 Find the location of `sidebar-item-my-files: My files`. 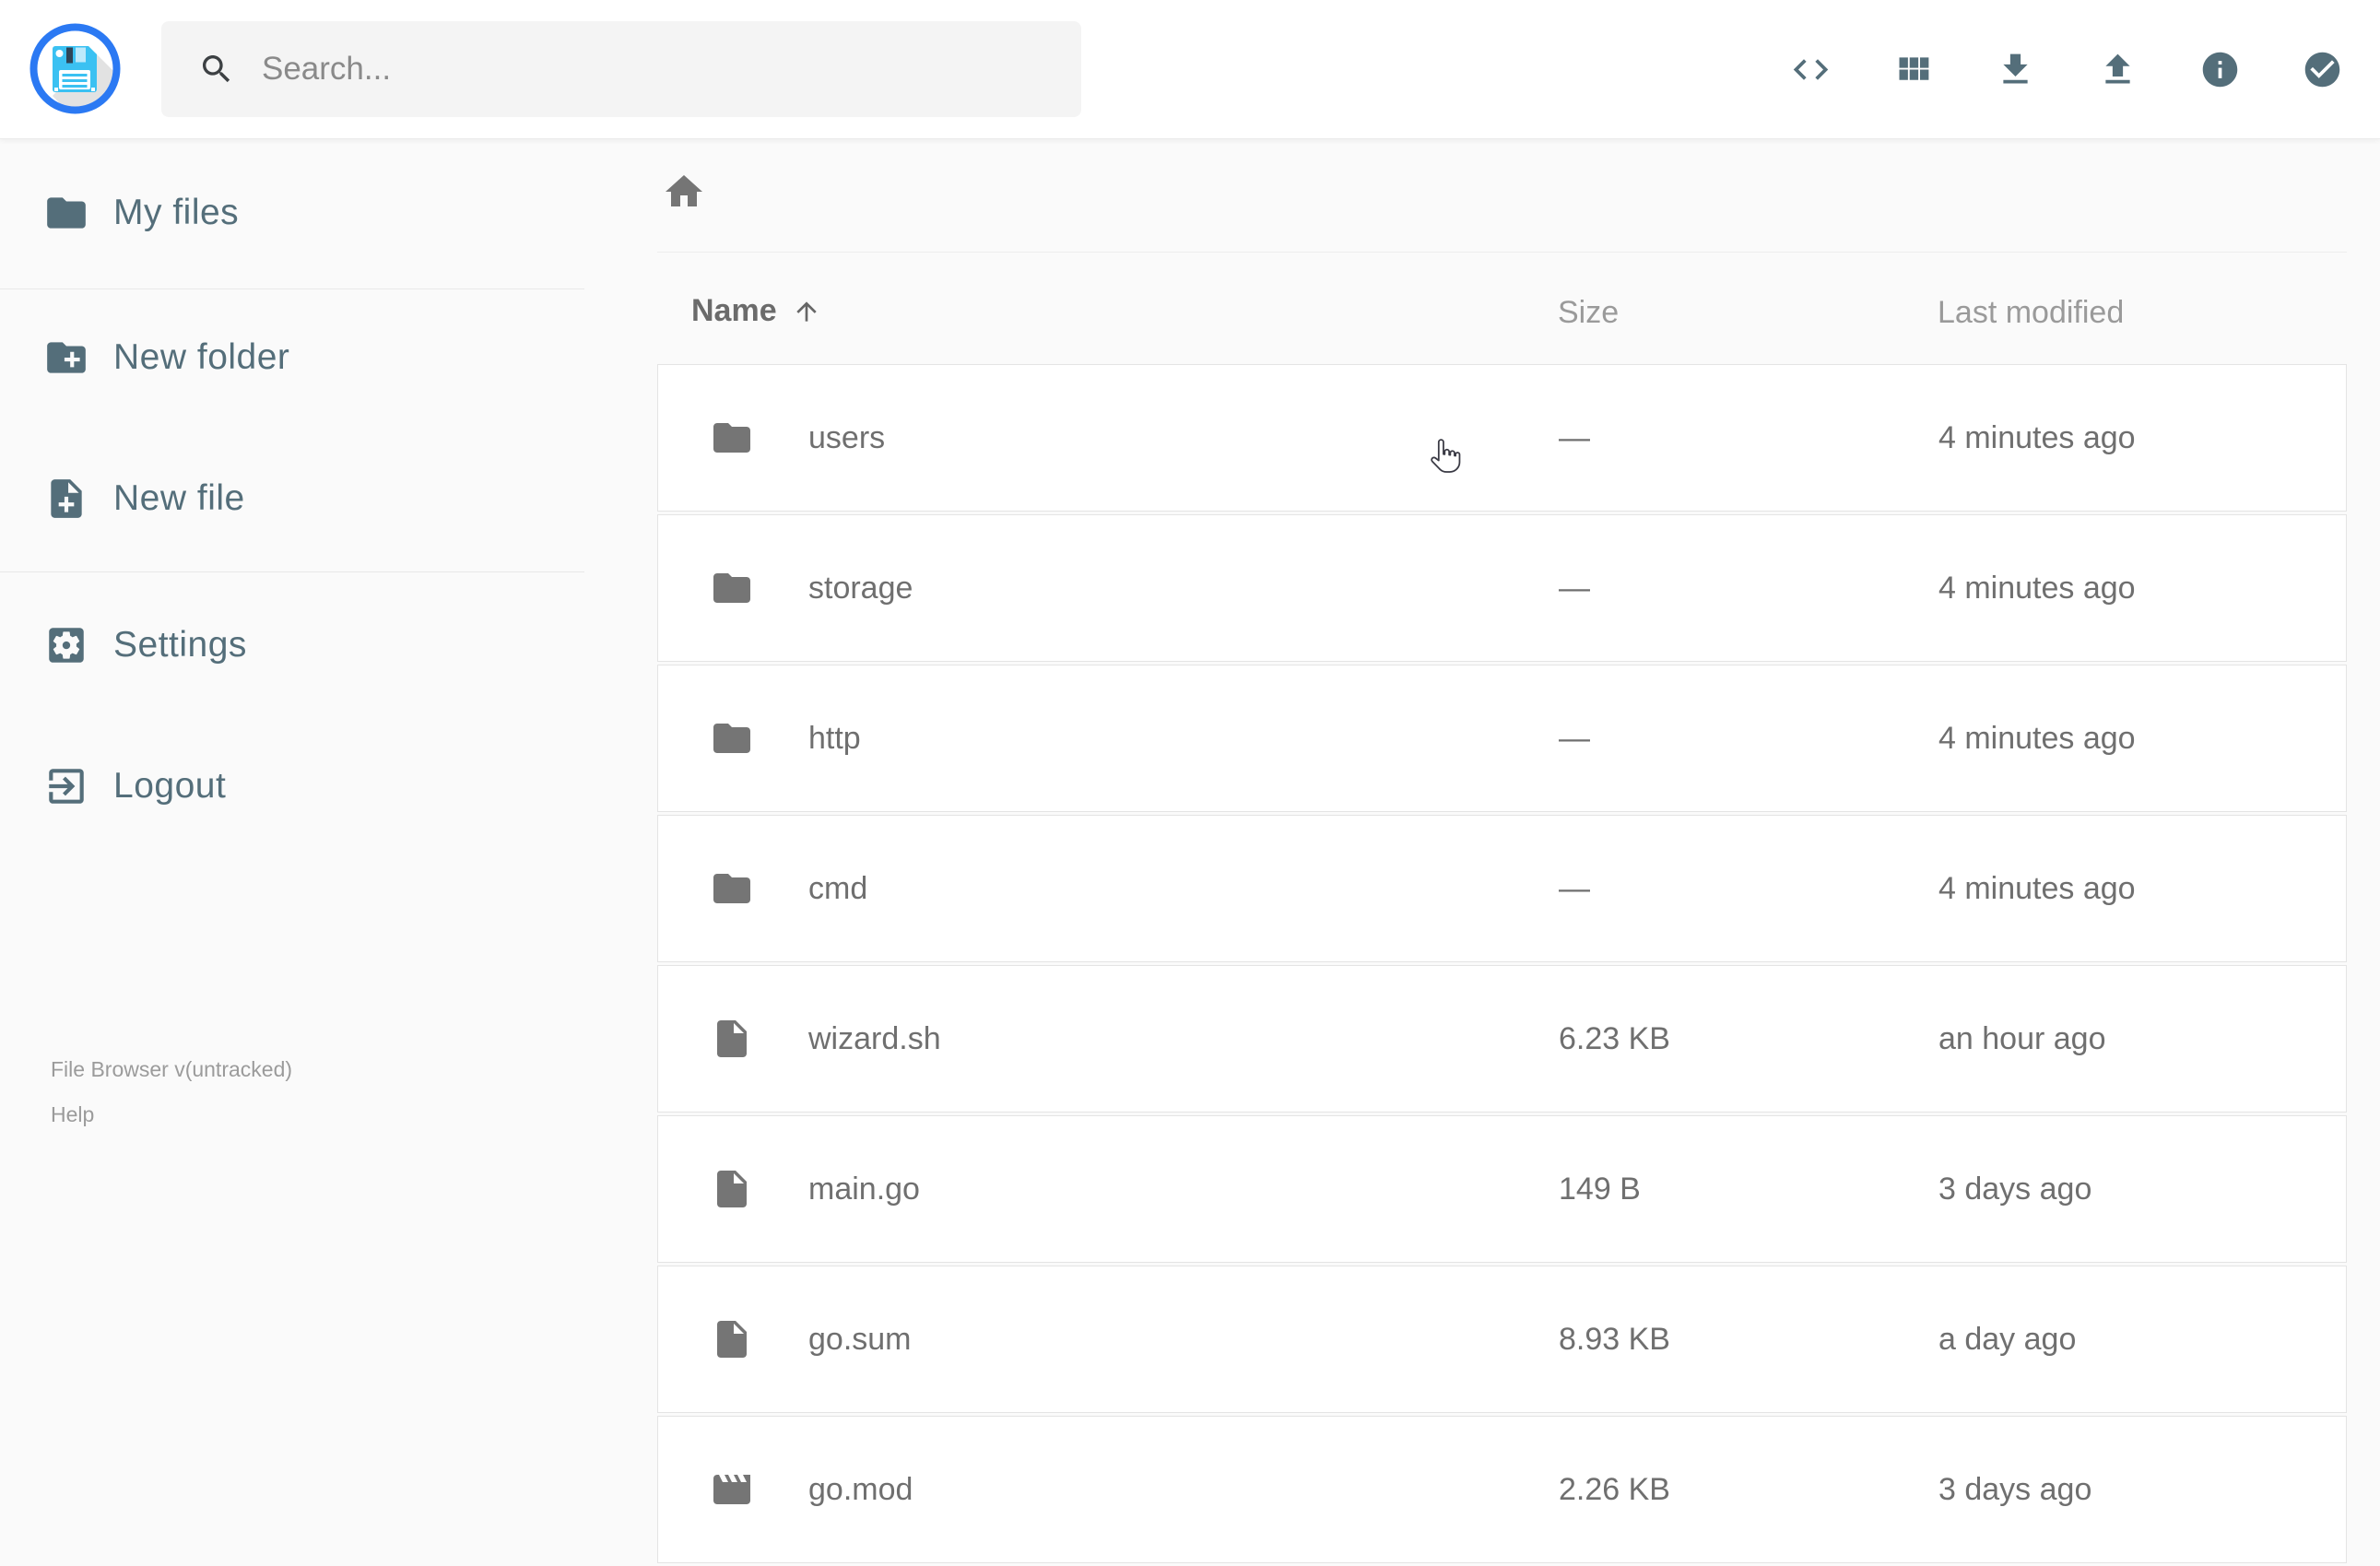

sidebar-item-my-files: My files is located at coordinates (292, 213).